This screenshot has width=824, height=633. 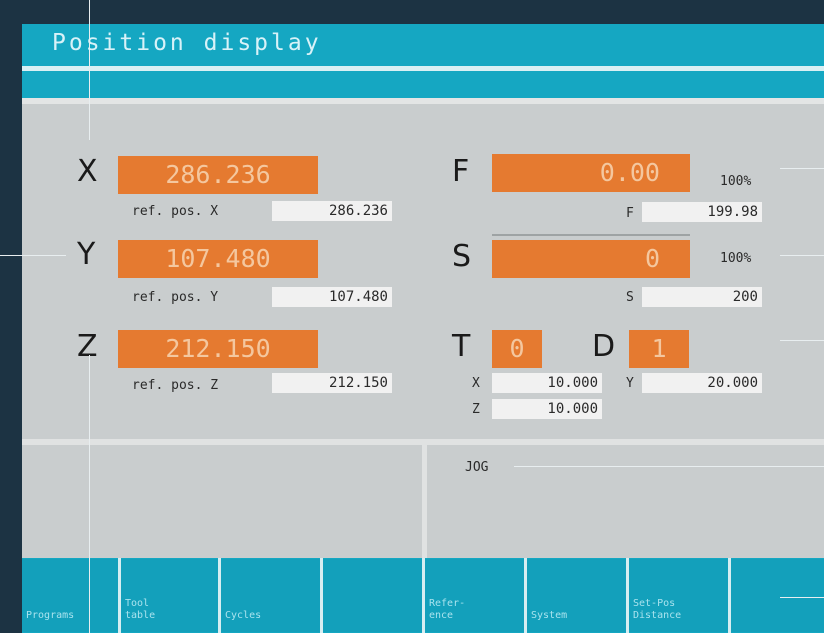 What do you see at coordinates (657, 609) in the screenshot?
I see `softkey-label: Set-Pos Distance` at bounding box center [657, 609].